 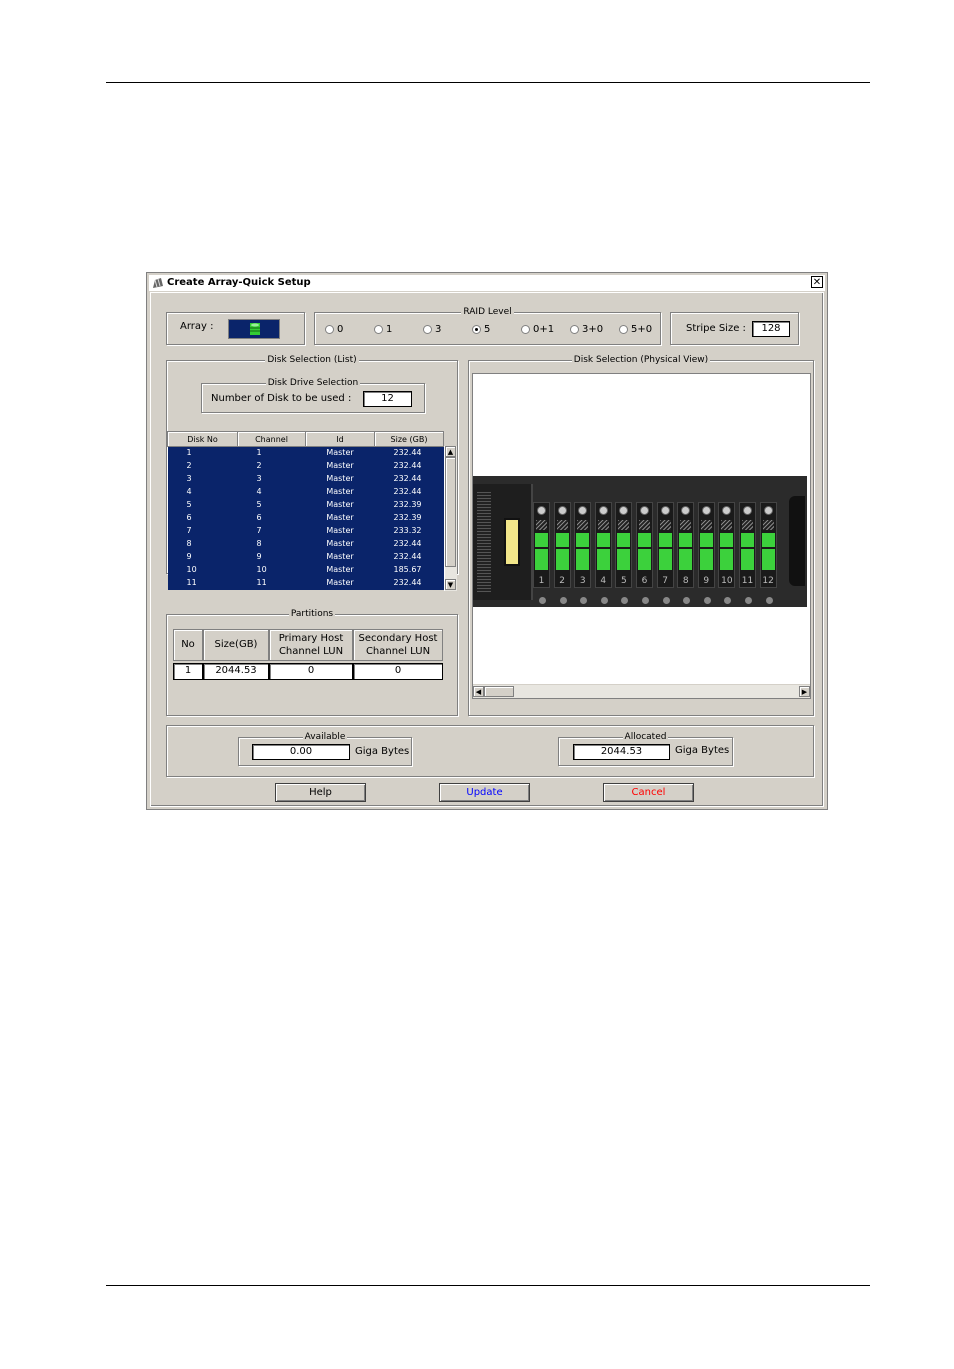 What do you see at coordinates (537, 330) in the screenshot?
I see `raid-option-0plus1: 0+1` at bounding box center [537, 330].